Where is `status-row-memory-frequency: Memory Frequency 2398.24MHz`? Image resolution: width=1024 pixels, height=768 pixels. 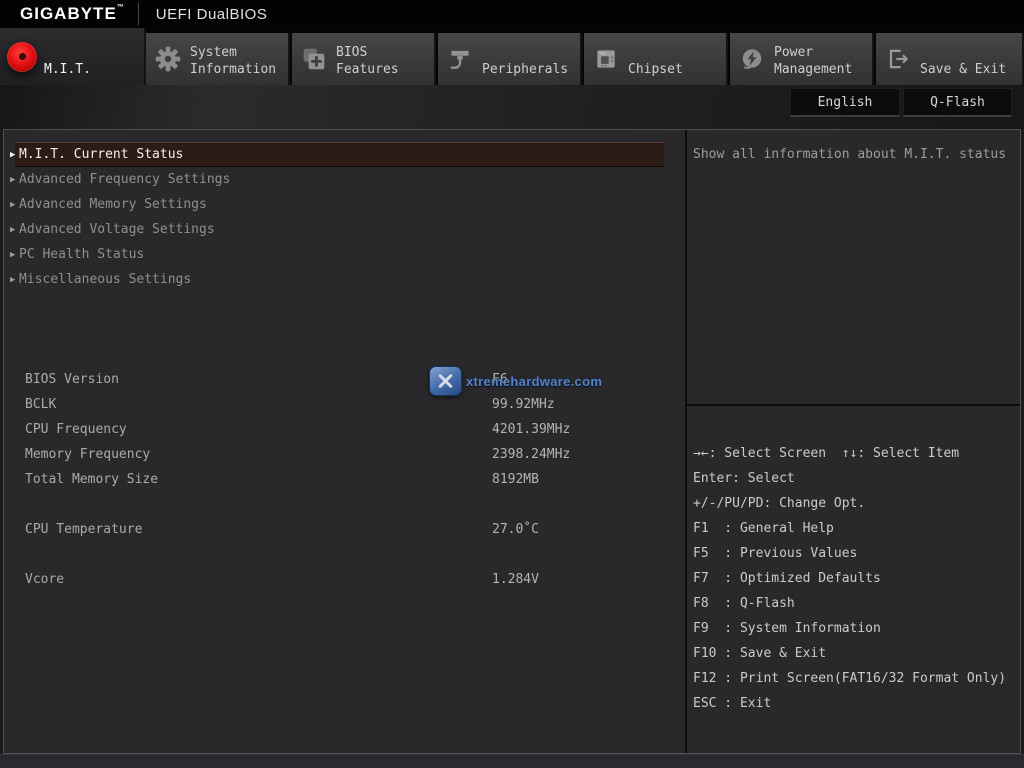
status-row-memory-frequency: Memory Frequency 2398.24MHz is located at coordinates (298, 454).